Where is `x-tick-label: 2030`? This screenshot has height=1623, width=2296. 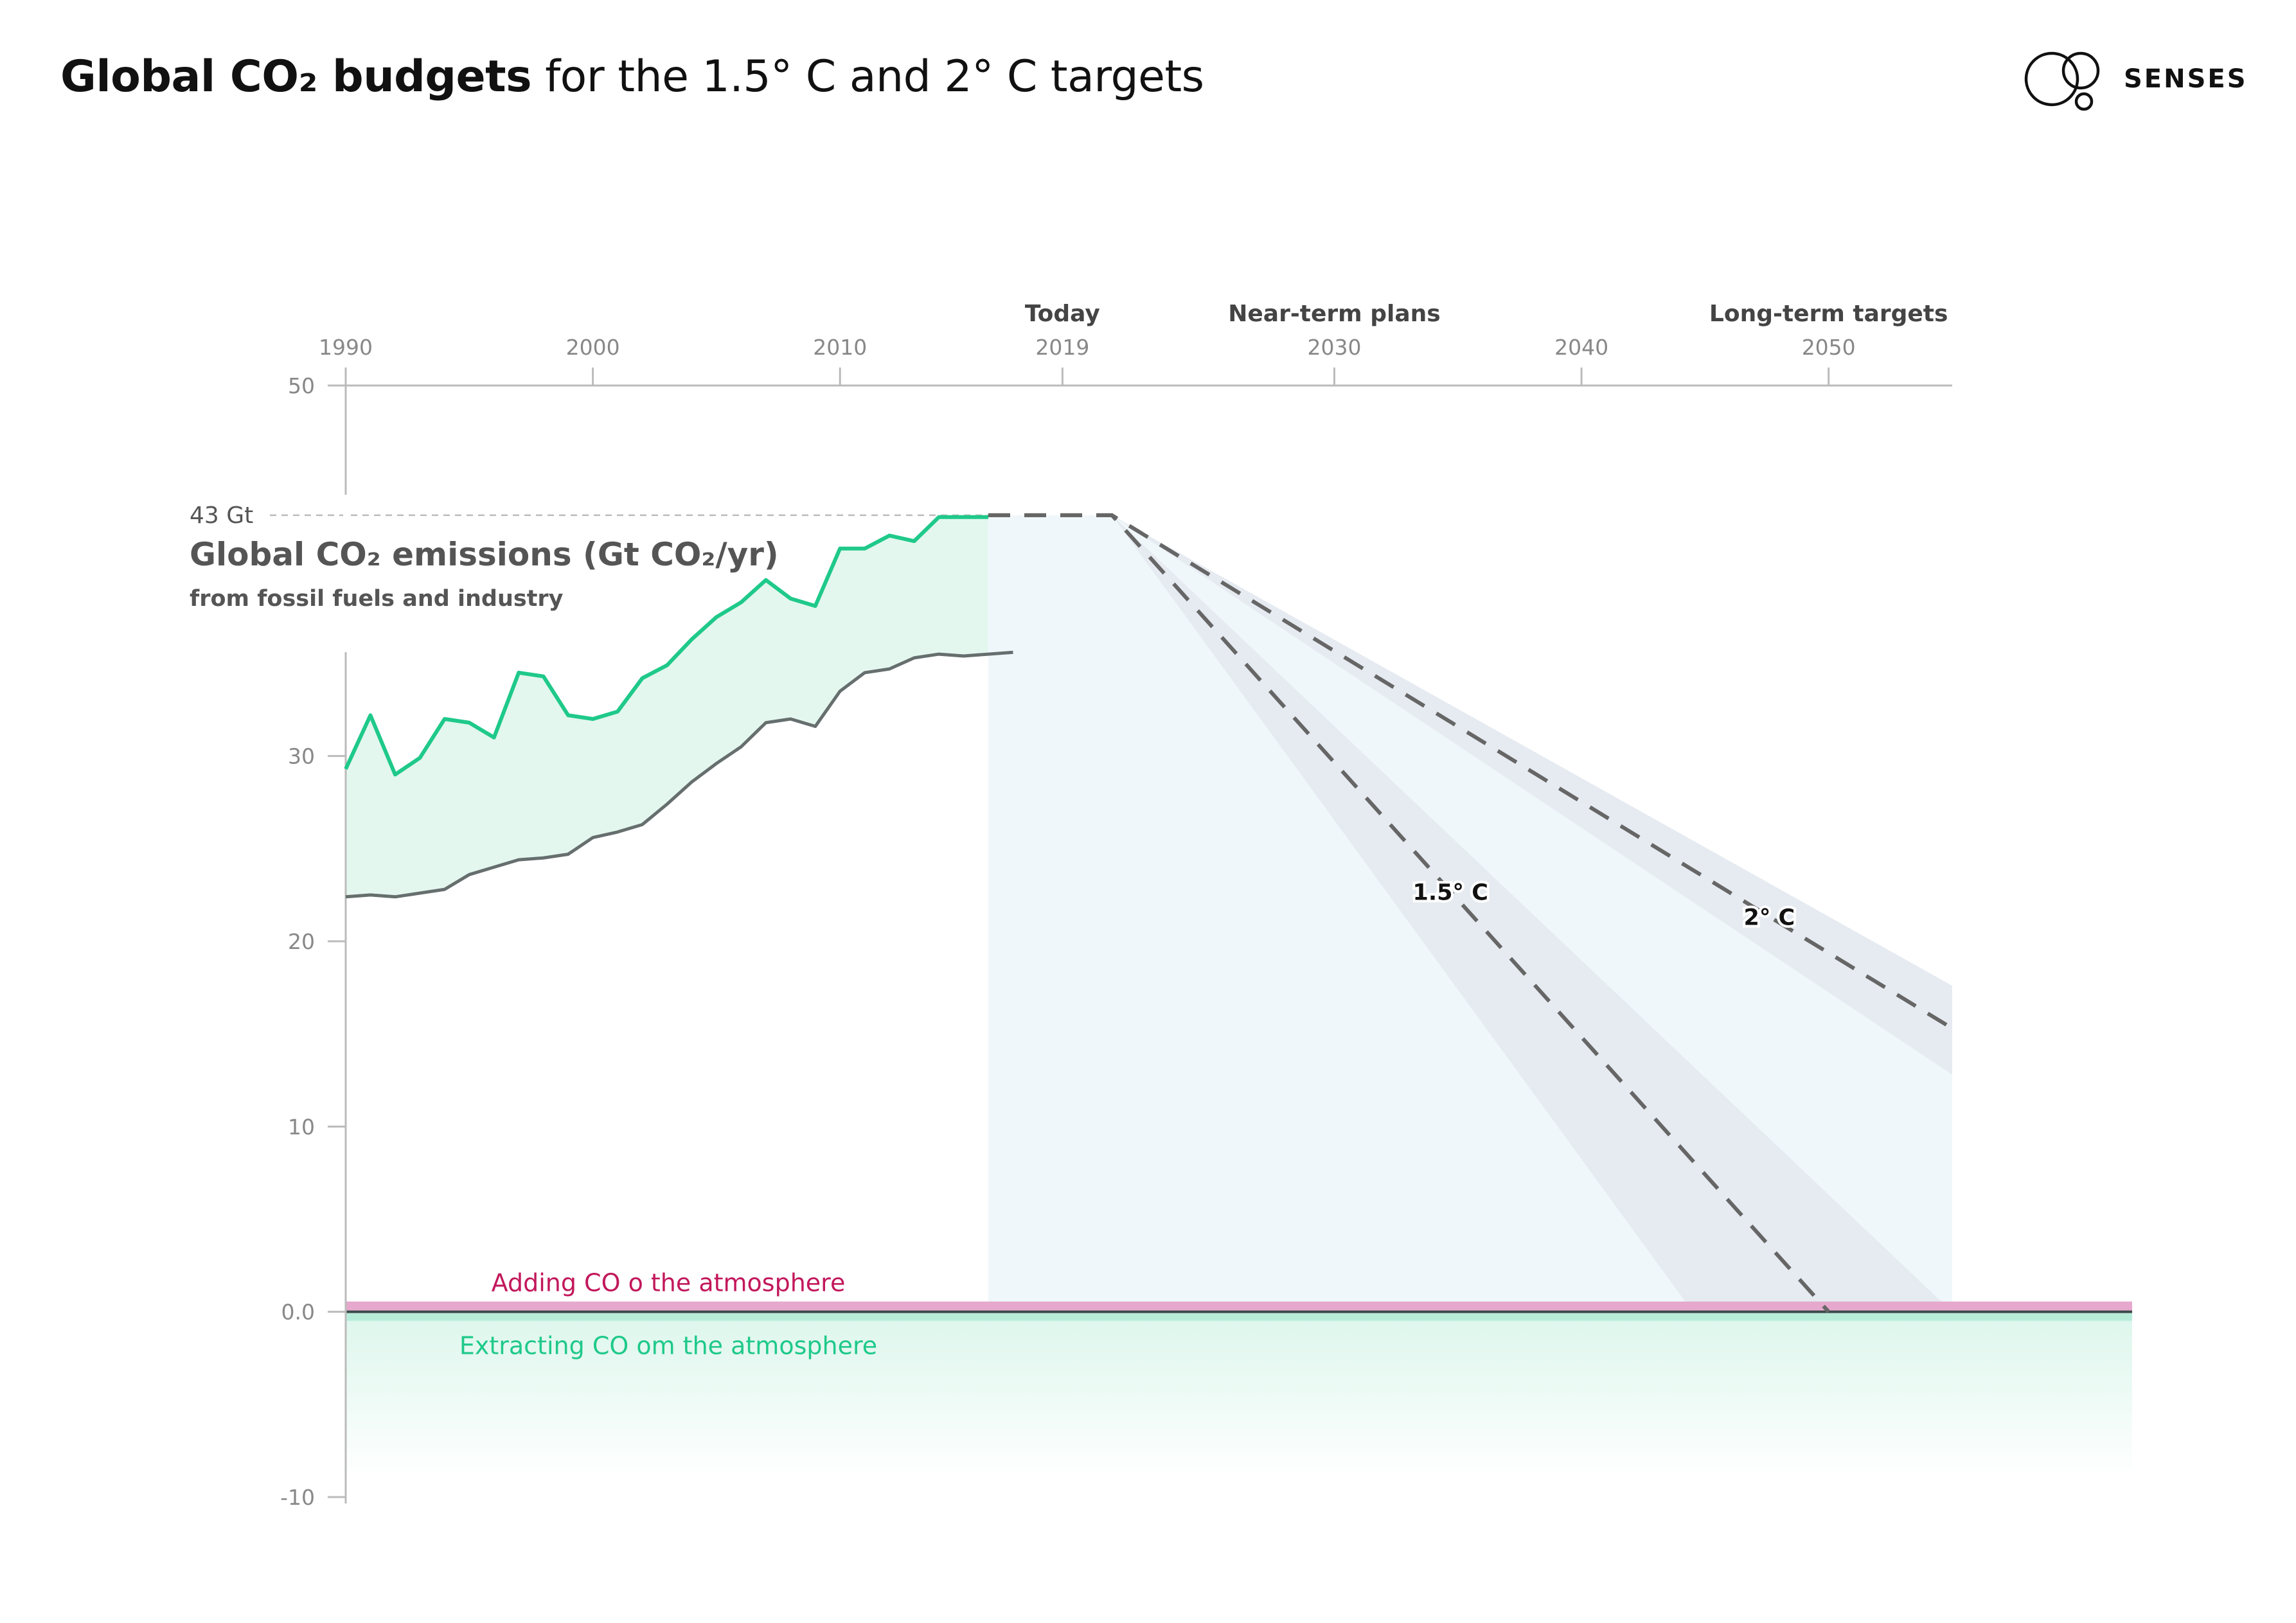
x-tick-label: 2030 is located at coordinates (1334, 347).